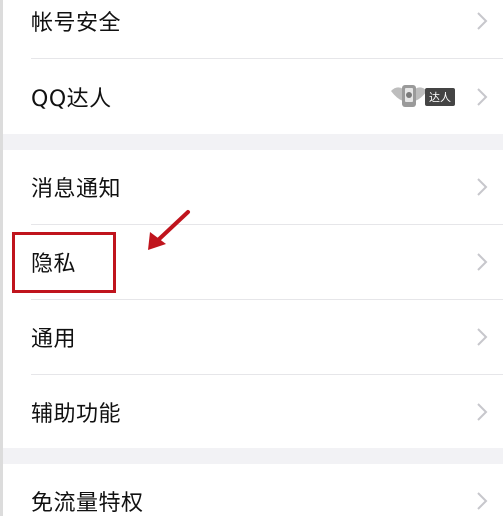 The height and width of the screenshot is (516, 503). What do you see at coordinates (440, 97) in the screenshot?
I see `badge-label: 达人` at bounding box center [440, 97].